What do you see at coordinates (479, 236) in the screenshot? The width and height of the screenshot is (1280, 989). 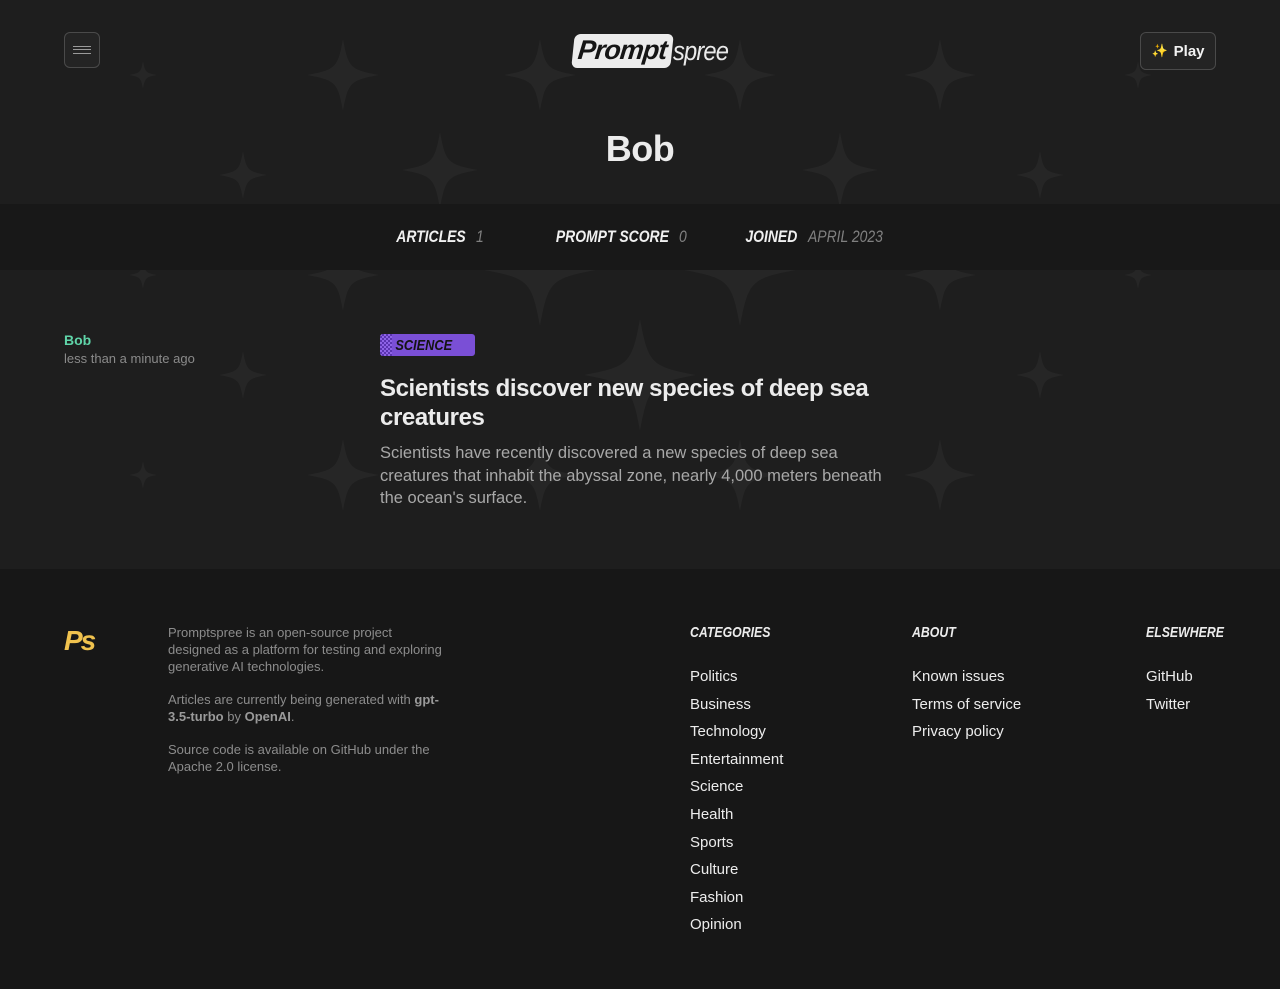 I see `stat-value: 1` at bounding box center [479, 236].